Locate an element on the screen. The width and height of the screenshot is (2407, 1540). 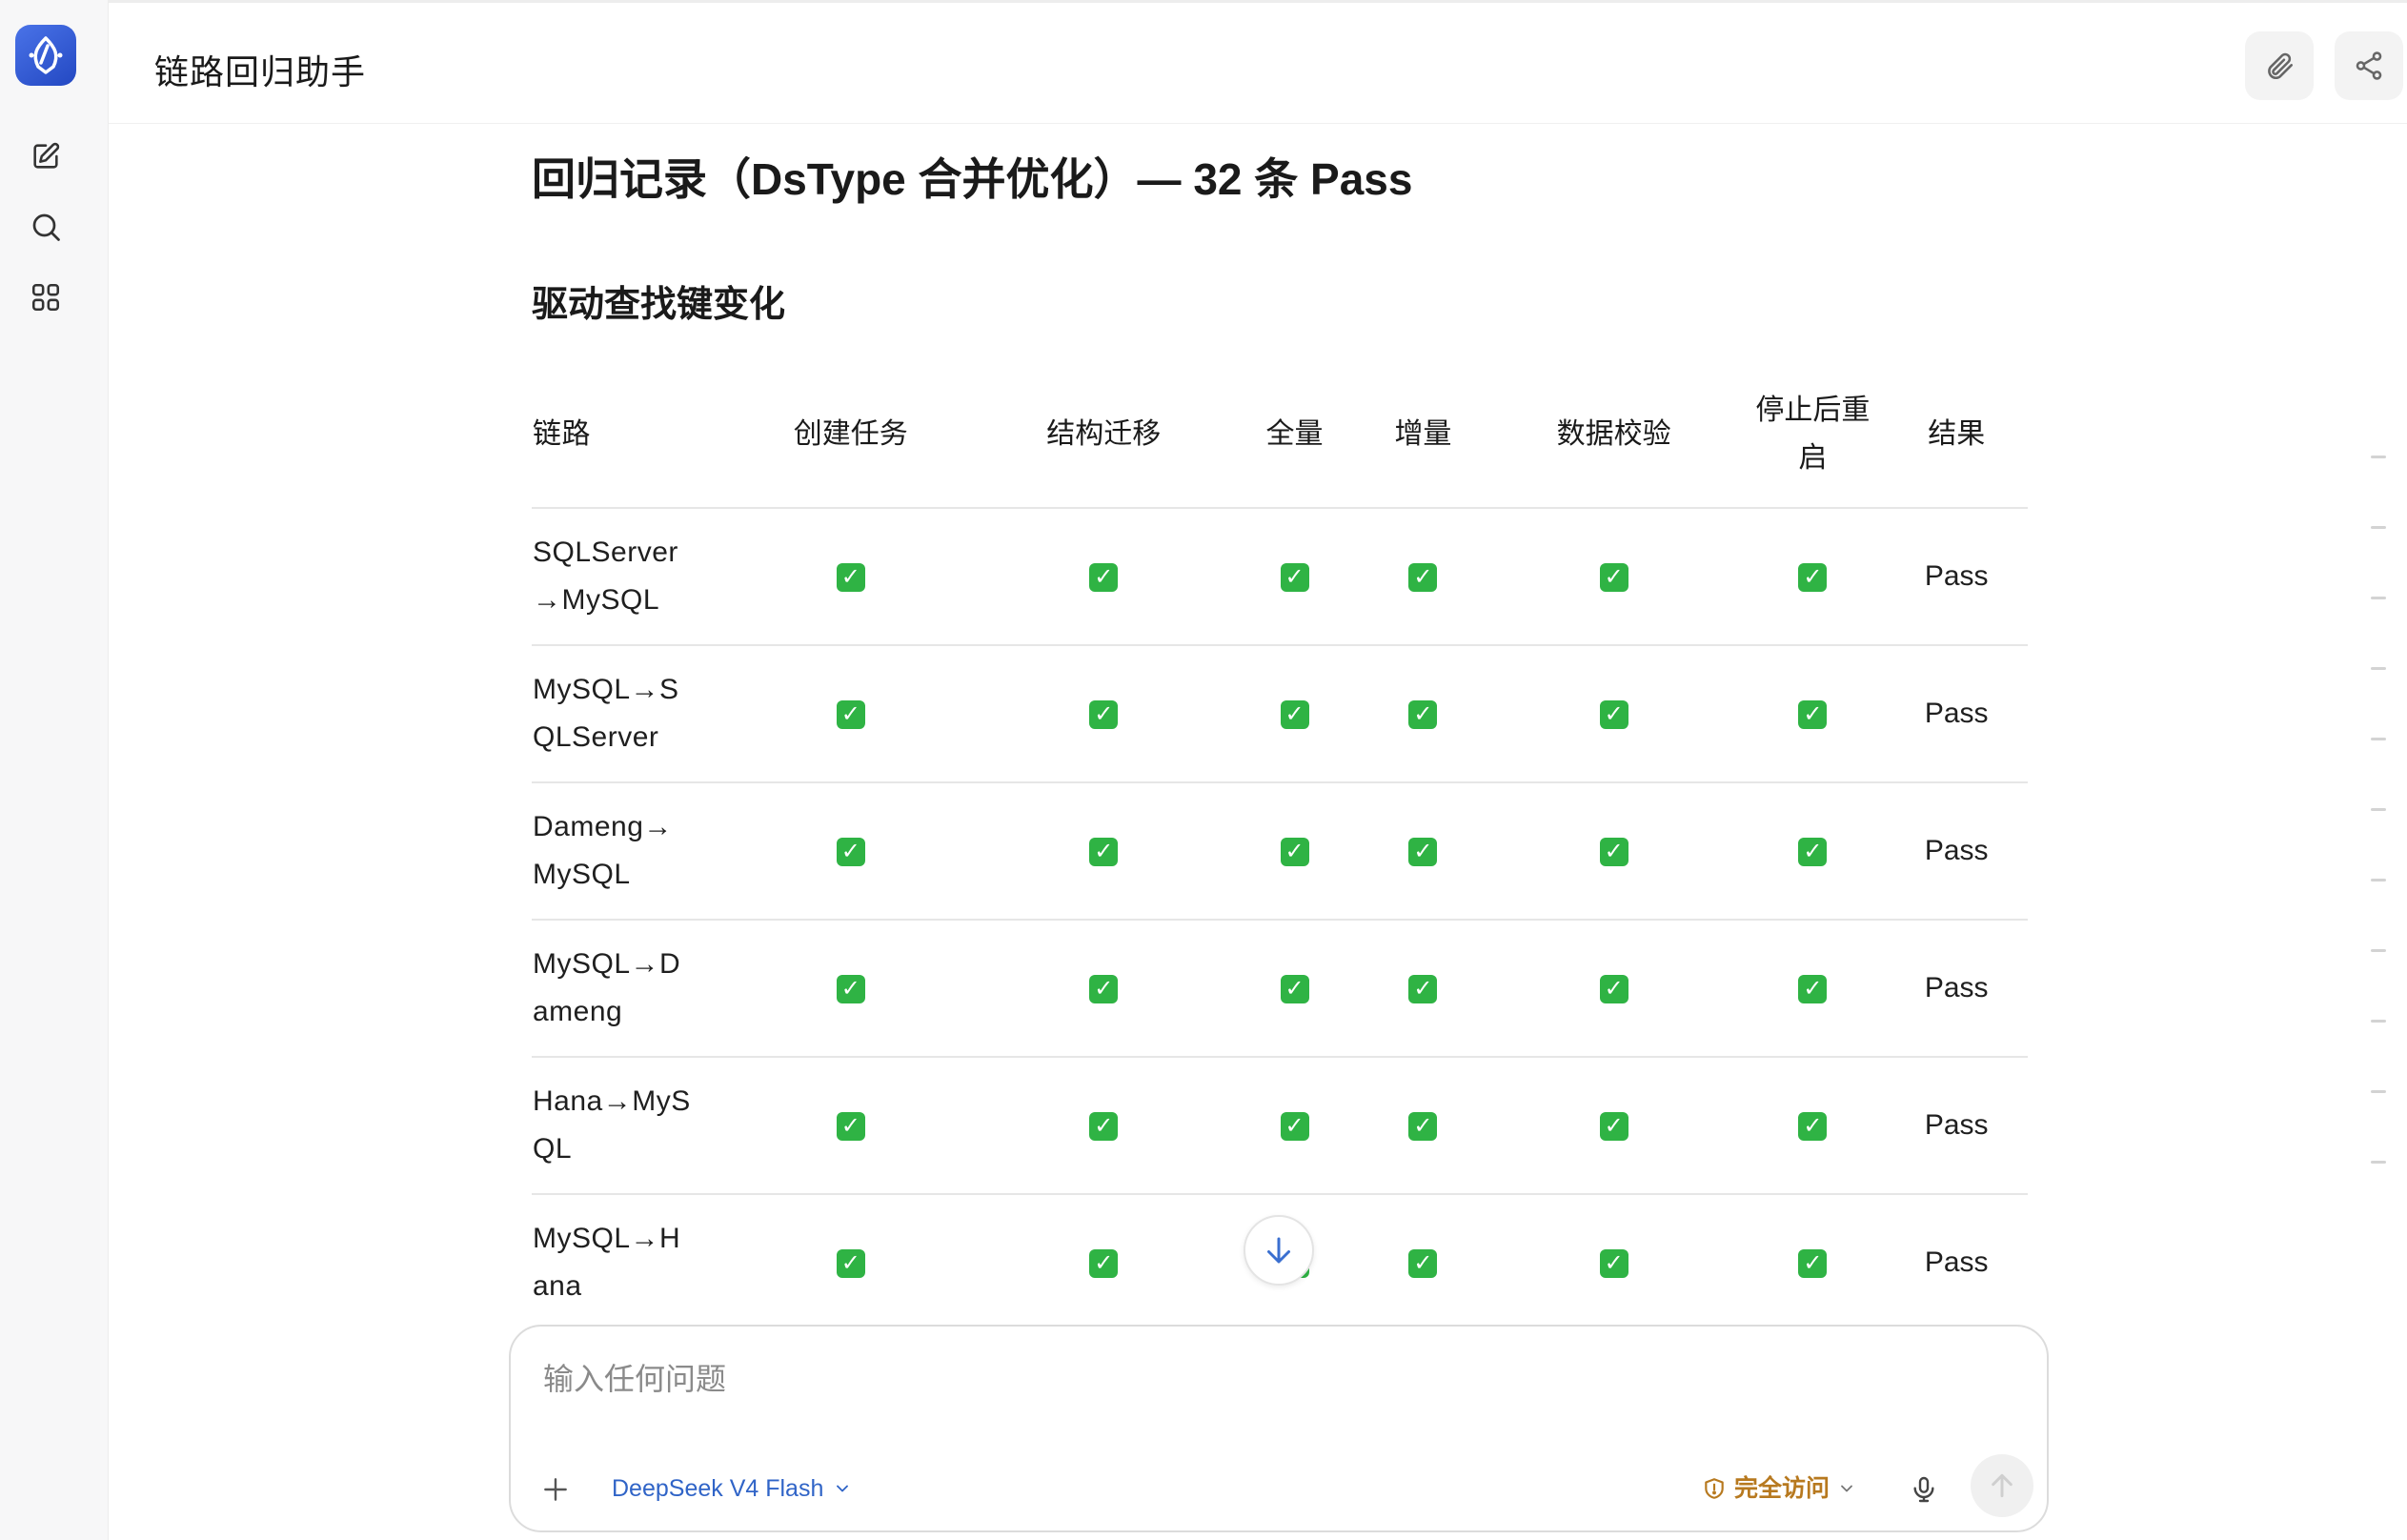
attach-button is located at coordinates (2279, 65).